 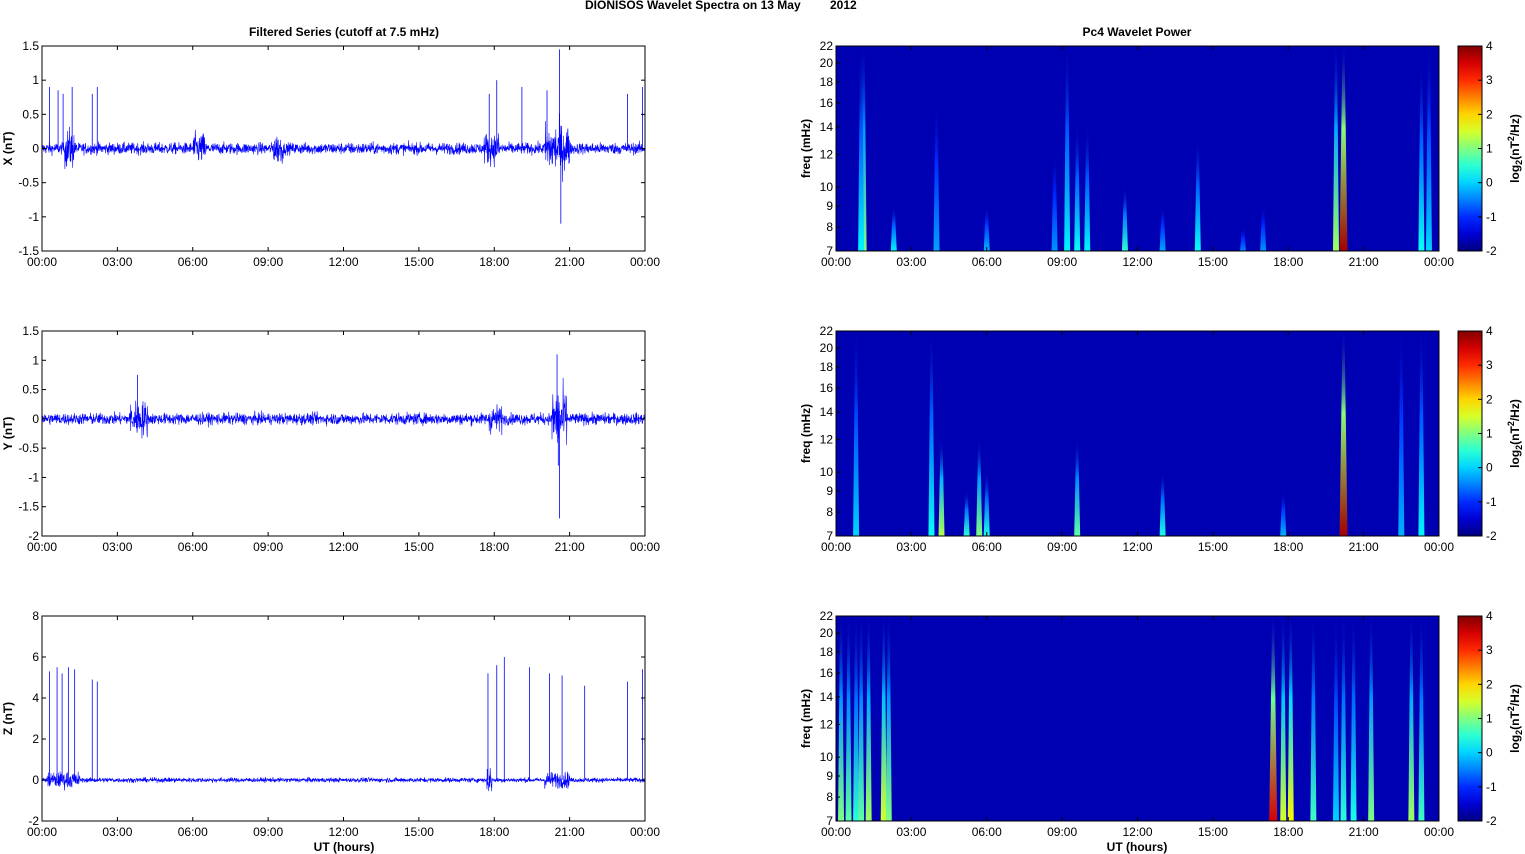 I want to click on colorbar-tick-label: 4, so click(x=1489, y=616).